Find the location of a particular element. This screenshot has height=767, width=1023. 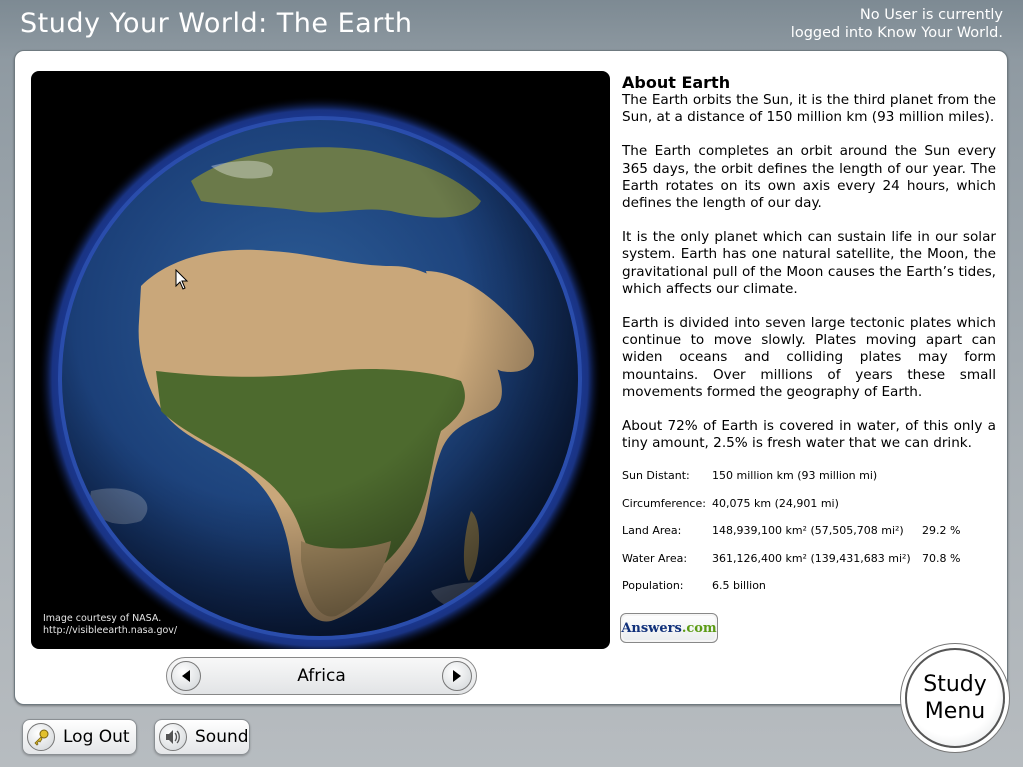

stat-percent: 70.8 % is located at coordinates (941, 558).